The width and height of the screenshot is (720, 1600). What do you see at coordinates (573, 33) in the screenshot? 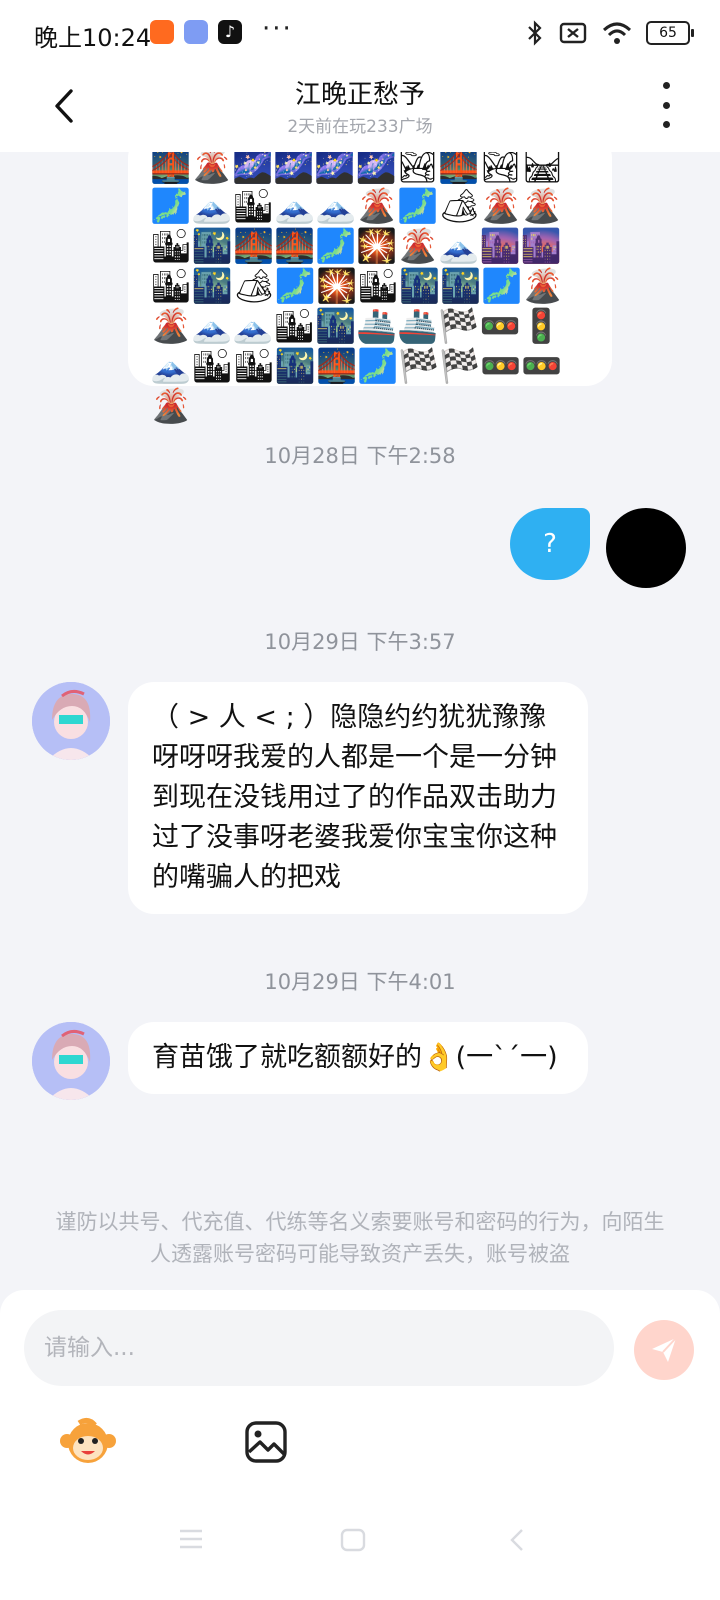
I see `no-sim-icon` at bounding box center [573, 33].